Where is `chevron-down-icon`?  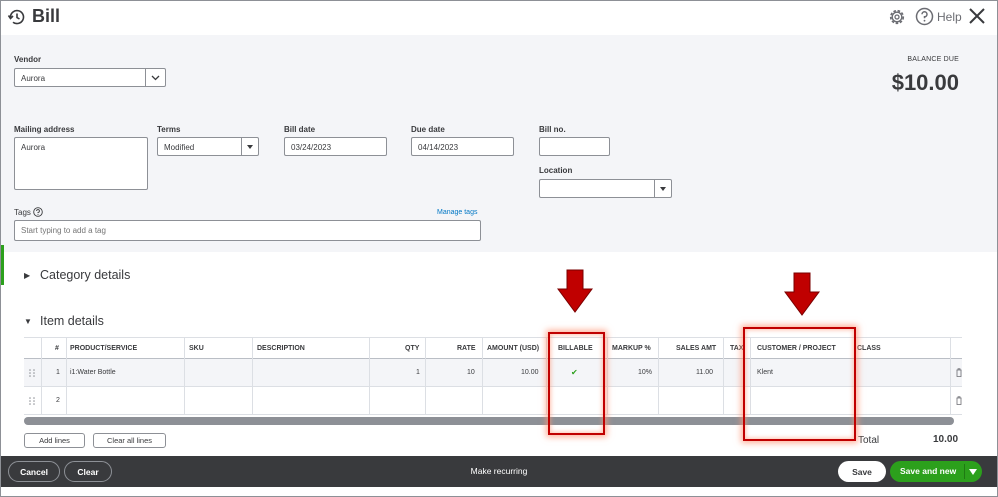 chevron-down-icon is located at coordinates (155, 77).